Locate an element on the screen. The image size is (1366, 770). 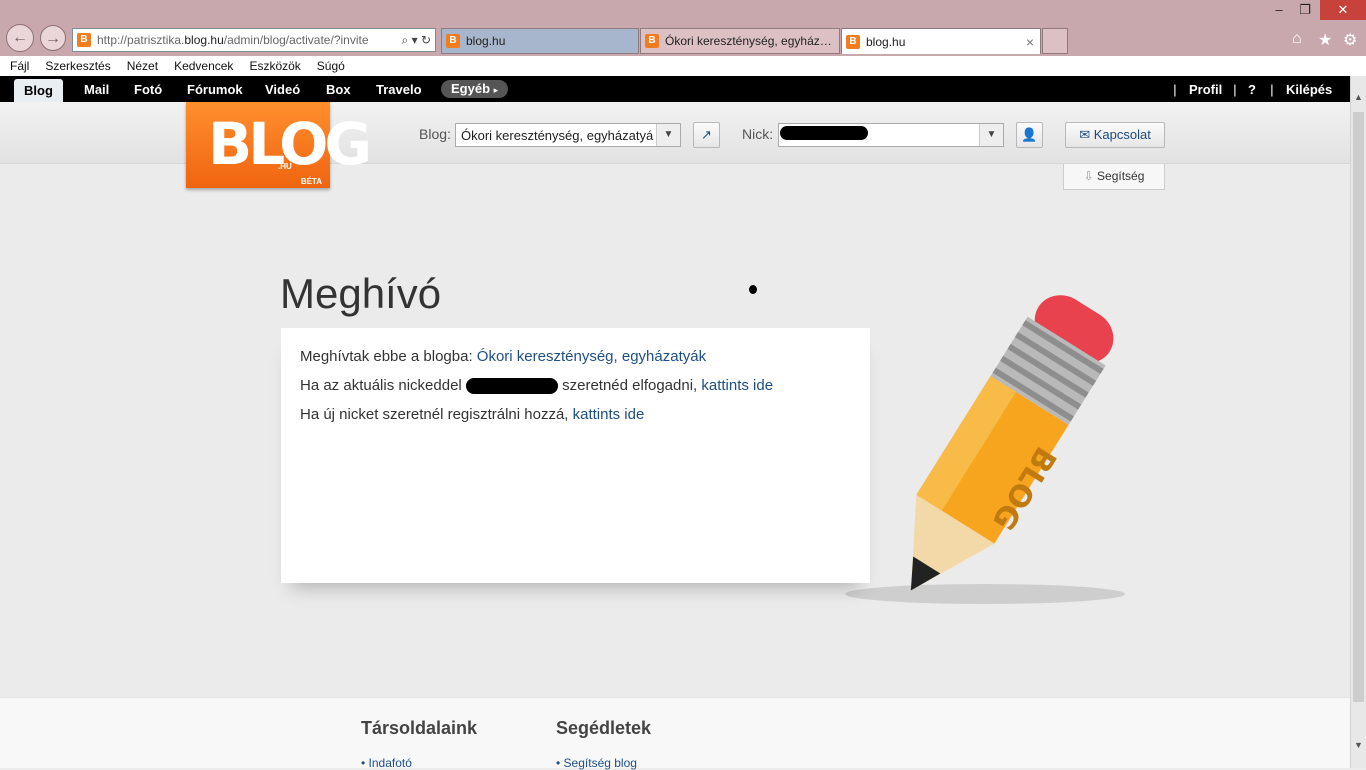
footer-title-tarsoldalaink: Társoldalaink is located at coordinates (419, 728).